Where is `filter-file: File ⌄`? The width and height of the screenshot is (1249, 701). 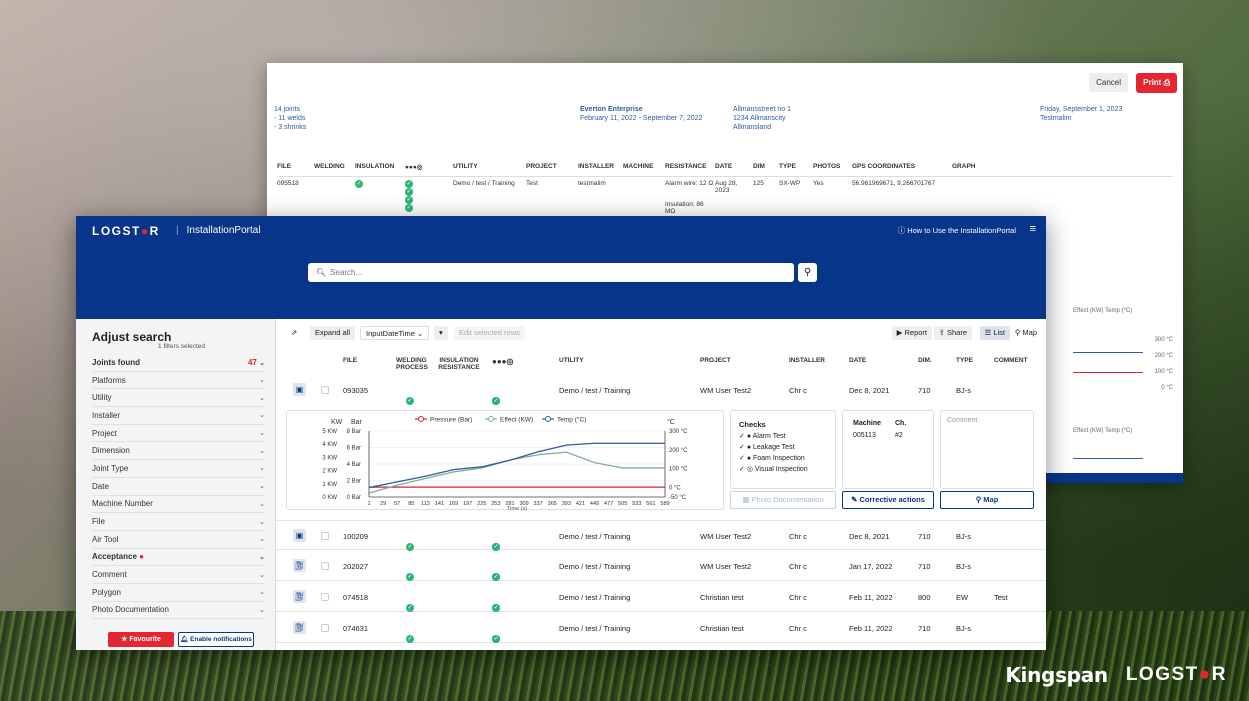
filter-file: File ⌄ is located at coordinates (178, 522).